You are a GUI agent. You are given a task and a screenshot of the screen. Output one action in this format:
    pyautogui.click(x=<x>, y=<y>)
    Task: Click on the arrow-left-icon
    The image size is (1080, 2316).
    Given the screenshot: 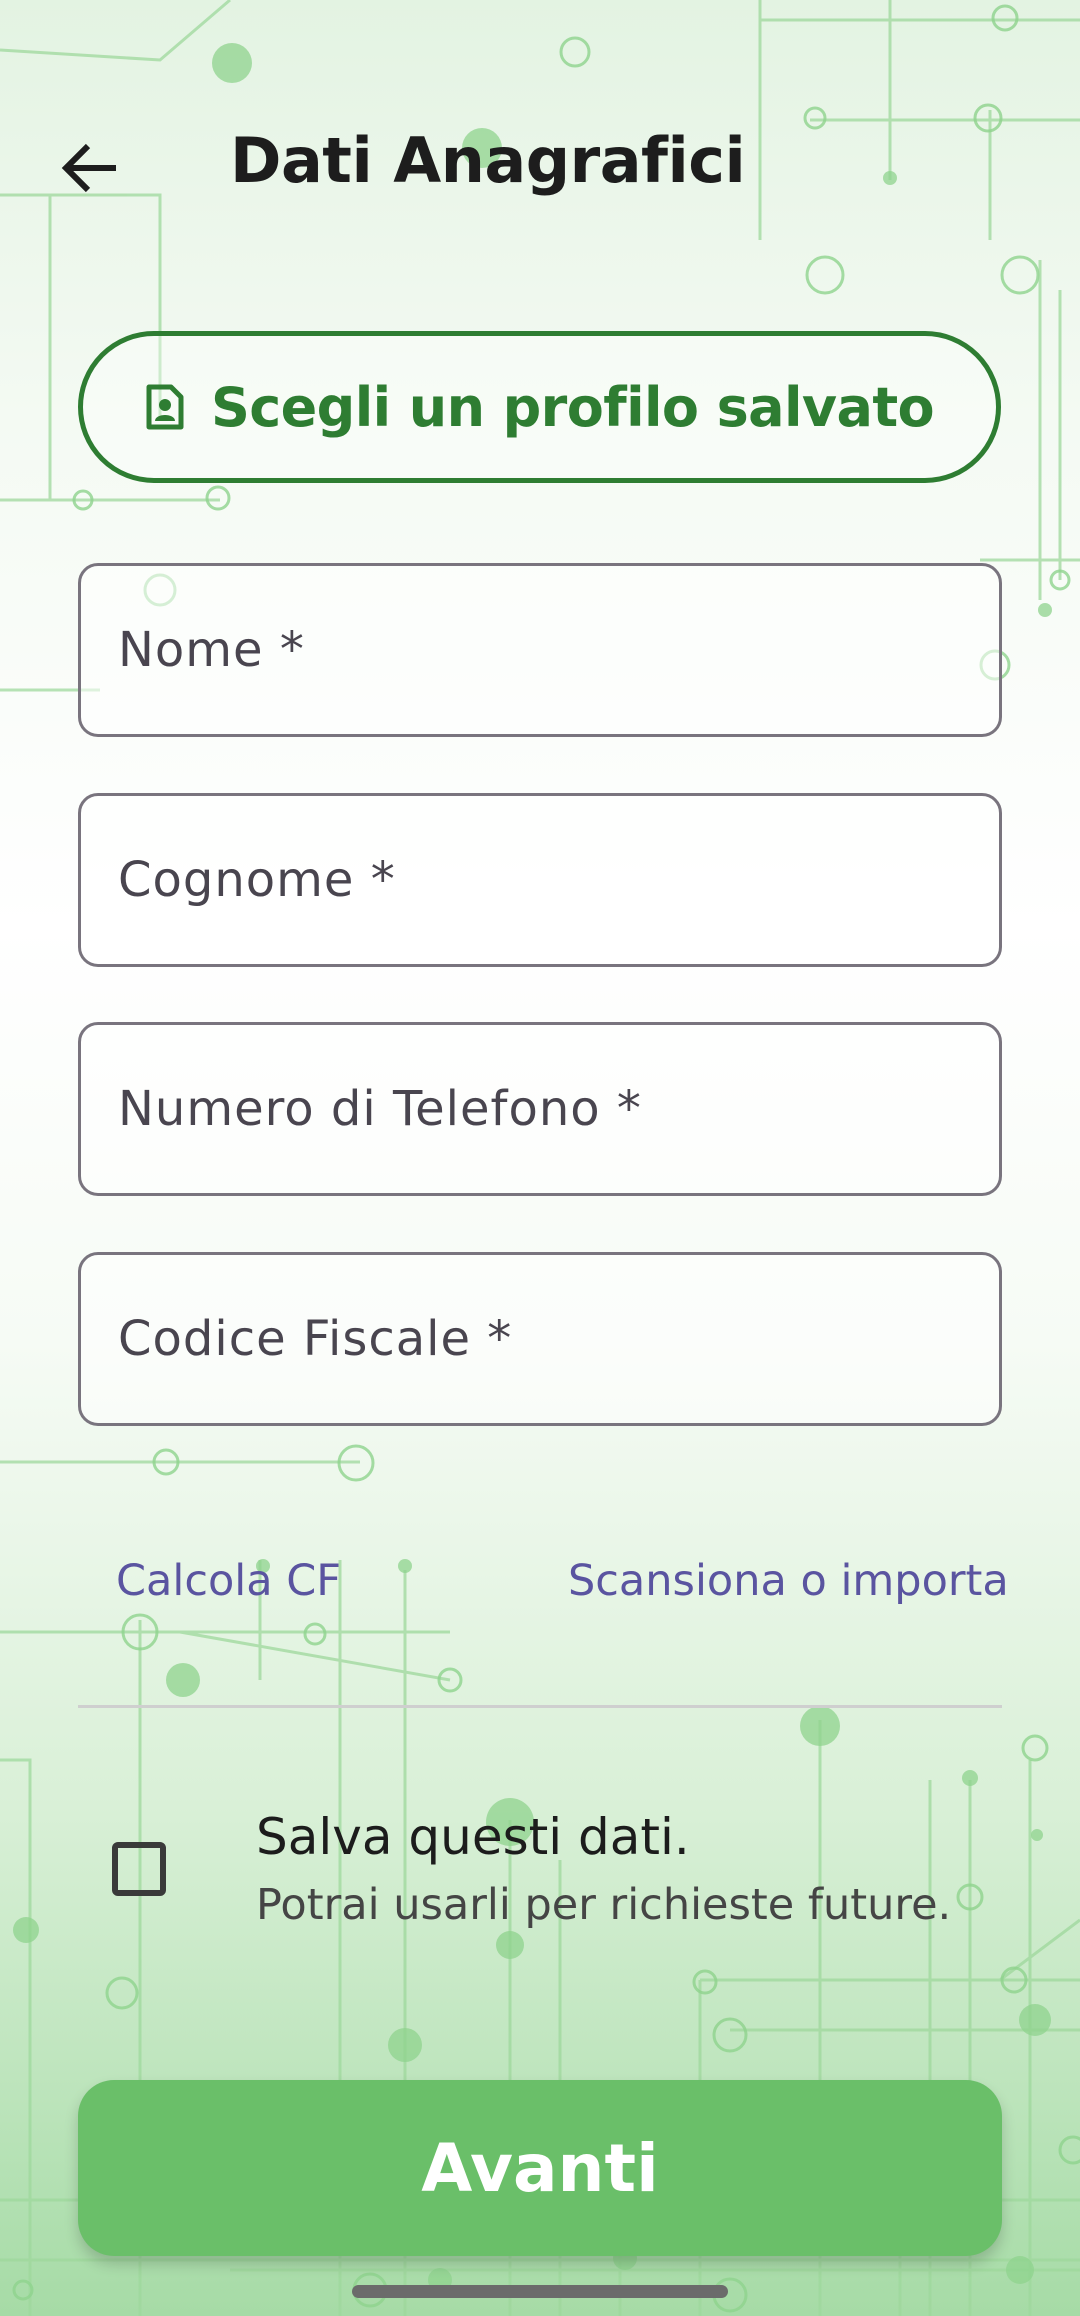 What is the action you would take?
    pyautogui.click(x=88, y=168)
    